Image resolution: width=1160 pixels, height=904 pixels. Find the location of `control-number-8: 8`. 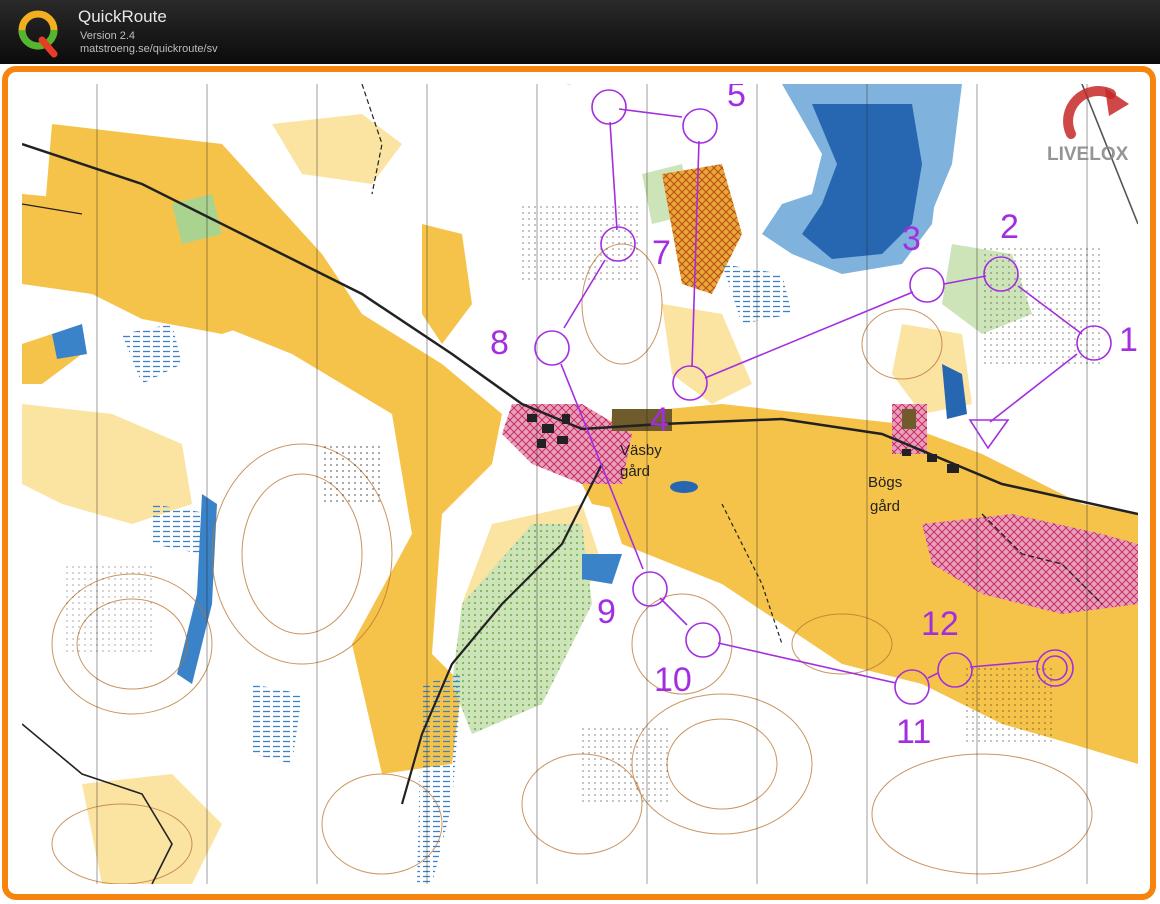

control-number-8: 8 is located at coordinates (499, 343).